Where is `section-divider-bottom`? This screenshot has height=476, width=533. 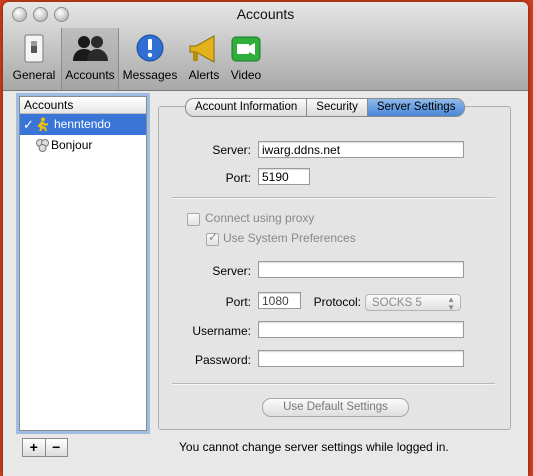 section-divider-bottom is located at coordinates (333, 384).